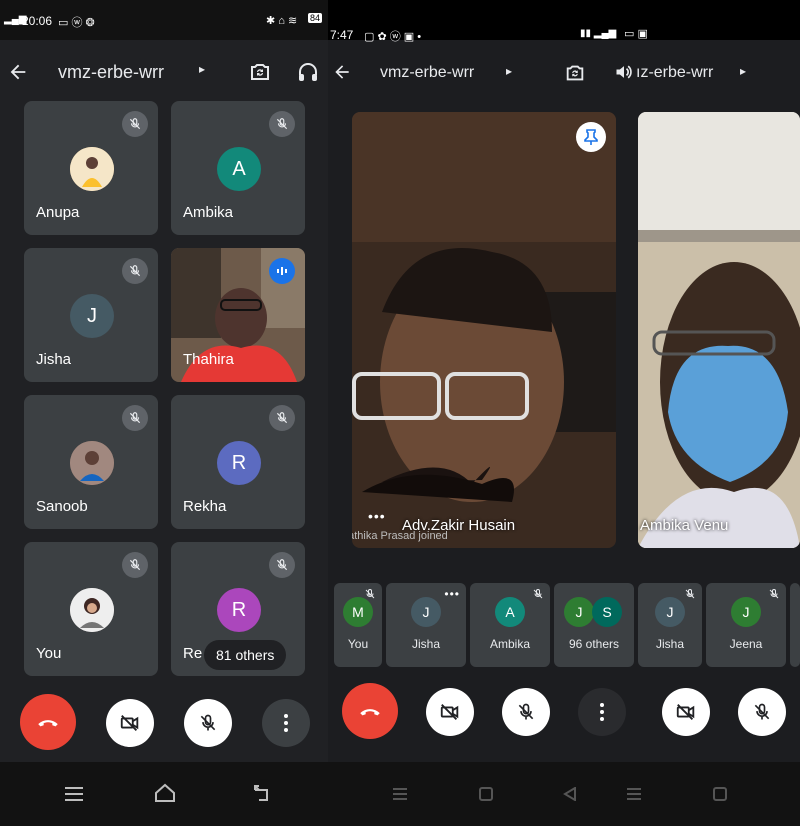 The width and height of the screenshot is (800, 826). What do you see at coordinates (315, 18) in the screenshot?
I see `battery-icon: 84` at bounding box center [315, 18].